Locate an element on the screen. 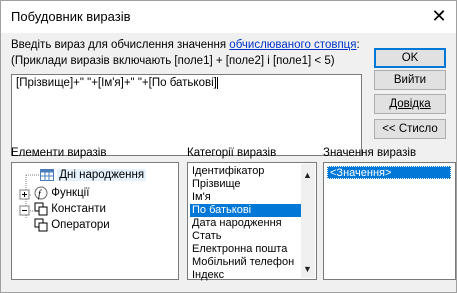 This screenshot has width=457, height=293. category-item: Прізвище is located at coordinates (251, 184).